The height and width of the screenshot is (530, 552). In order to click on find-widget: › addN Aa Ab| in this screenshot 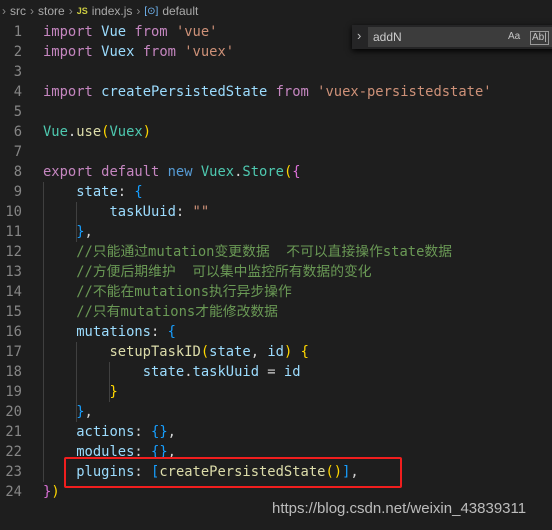, I will do `click(452, 37)`.